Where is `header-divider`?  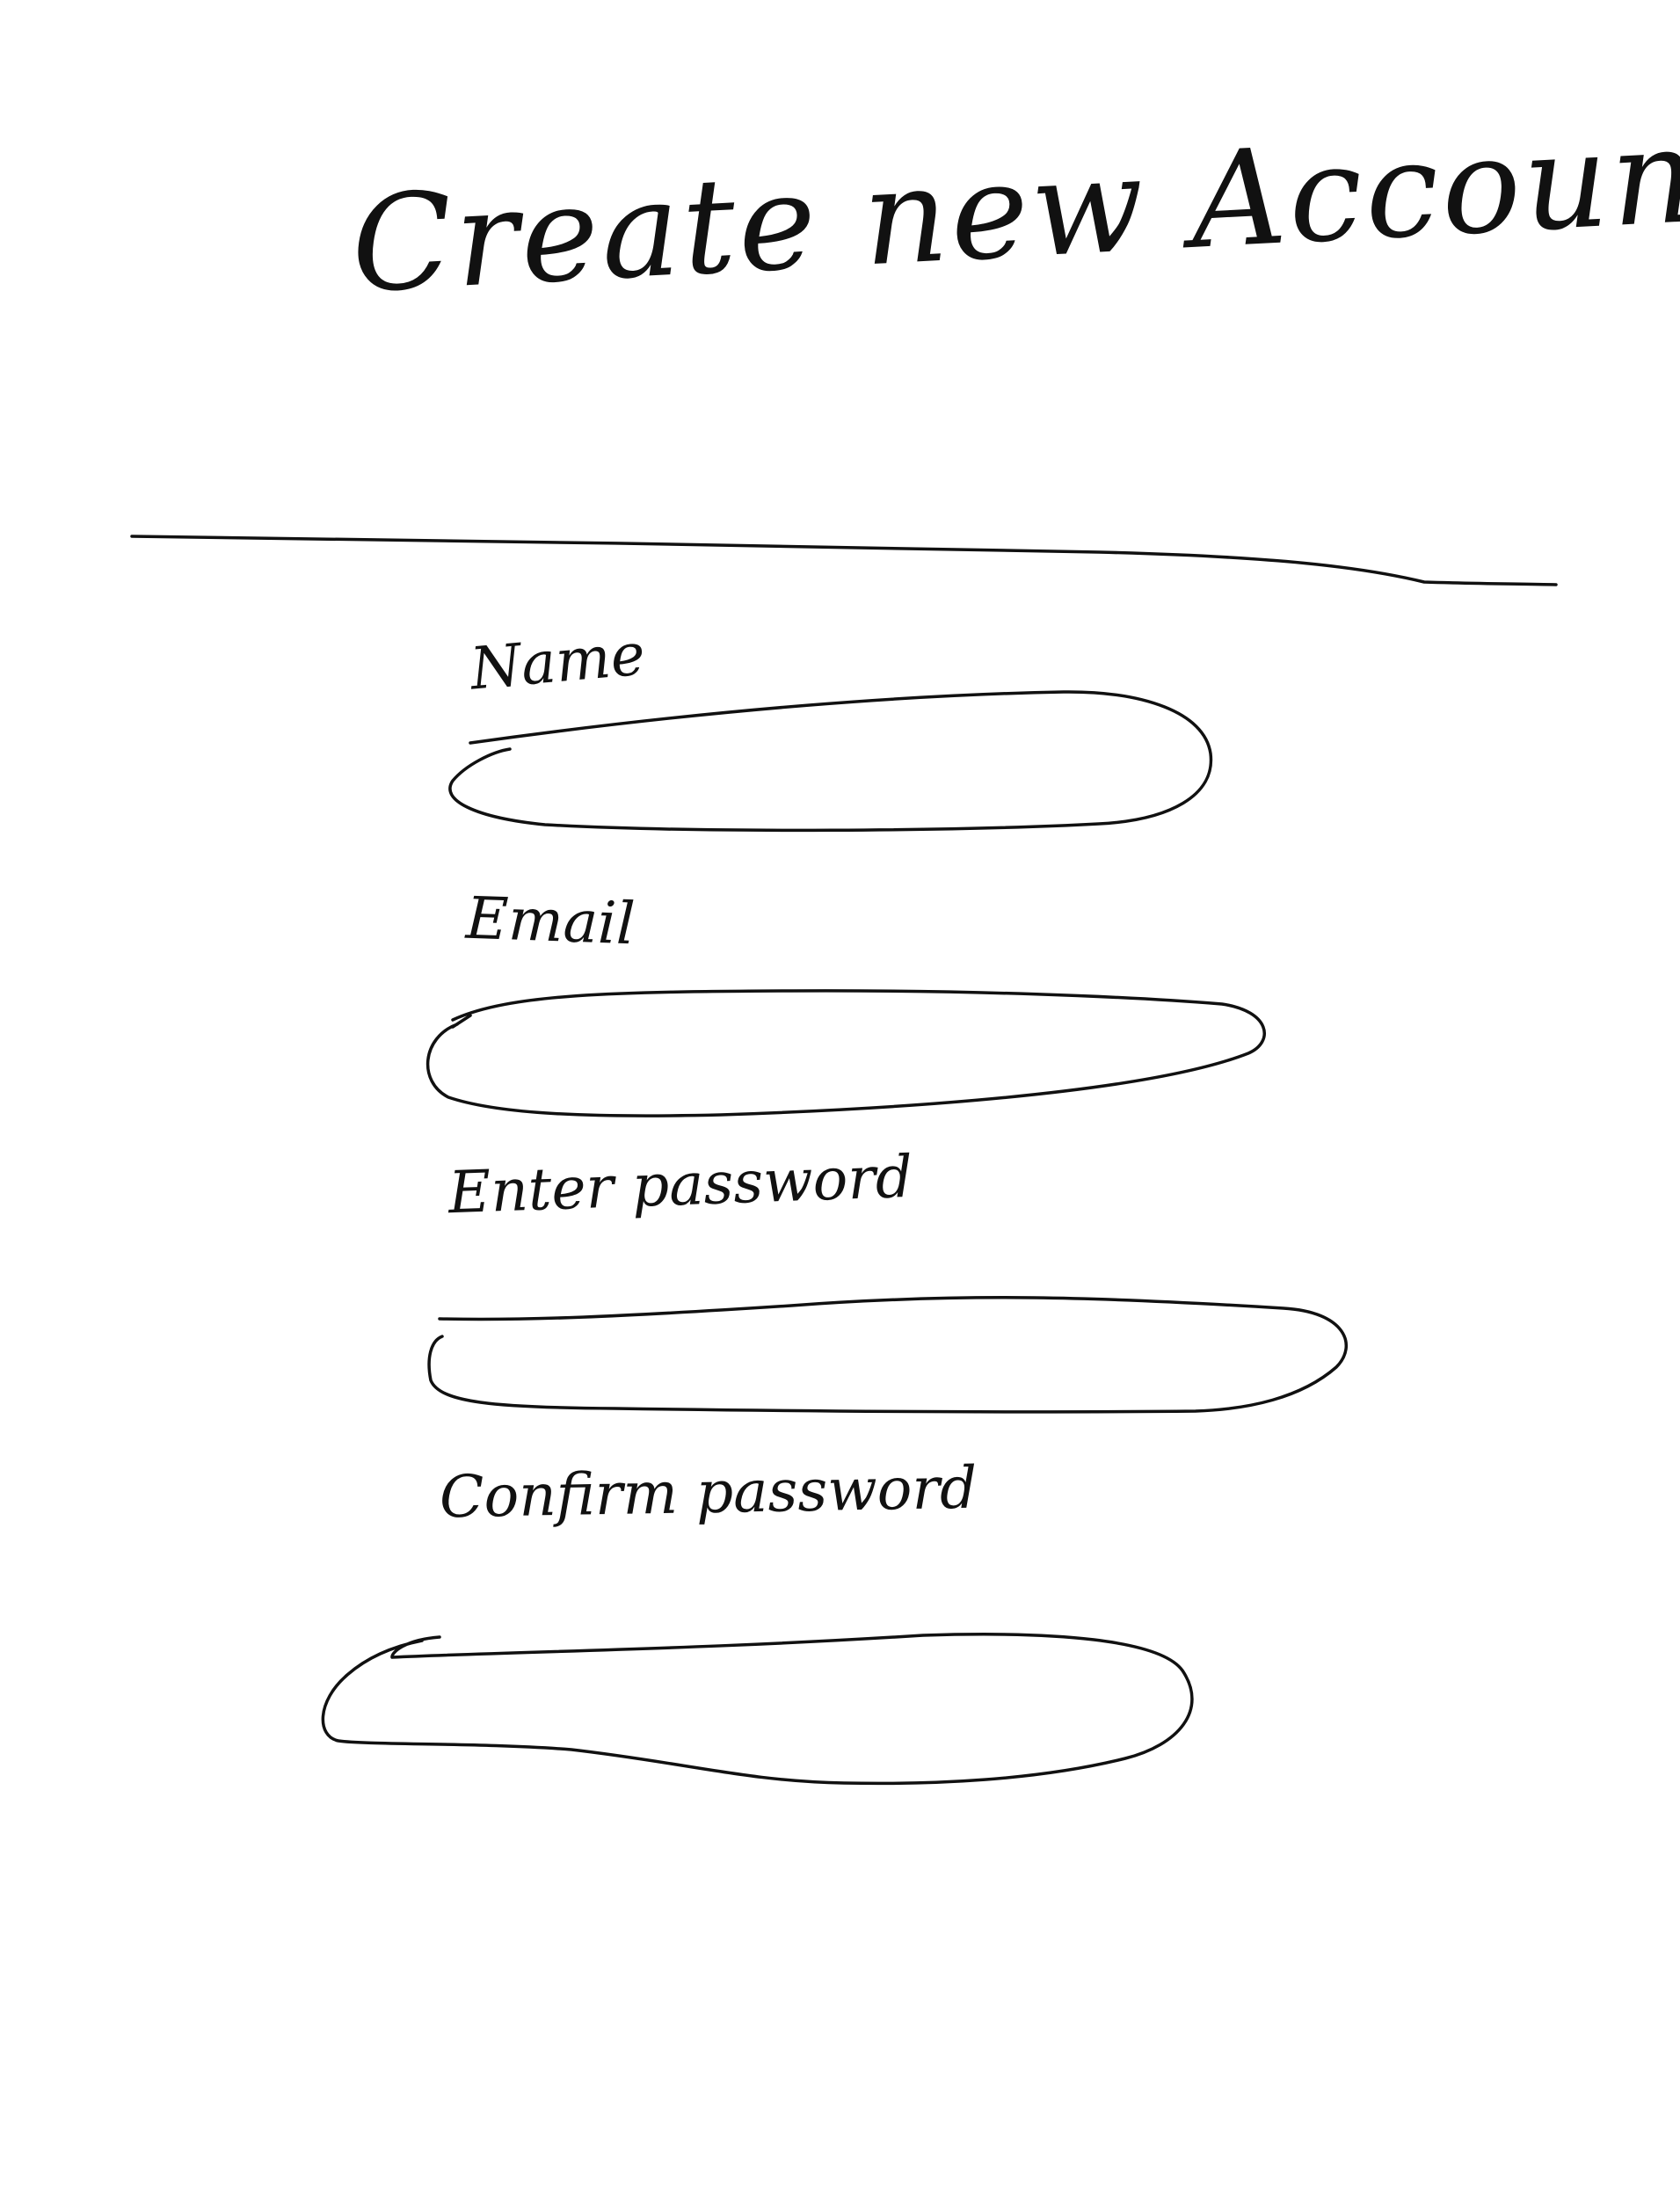 header-divider is located at coordinates (844, 560).